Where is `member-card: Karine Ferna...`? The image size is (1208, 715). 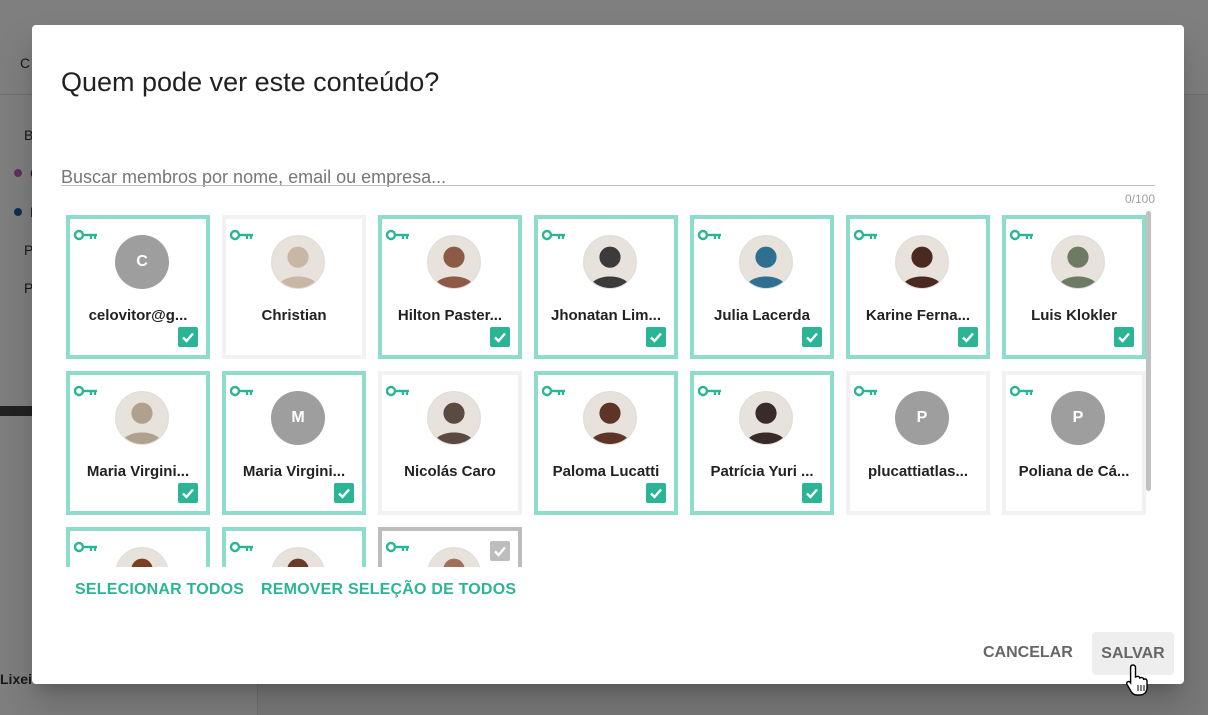
member-card: Karine Ferna... is located at coordinates (918, 287).